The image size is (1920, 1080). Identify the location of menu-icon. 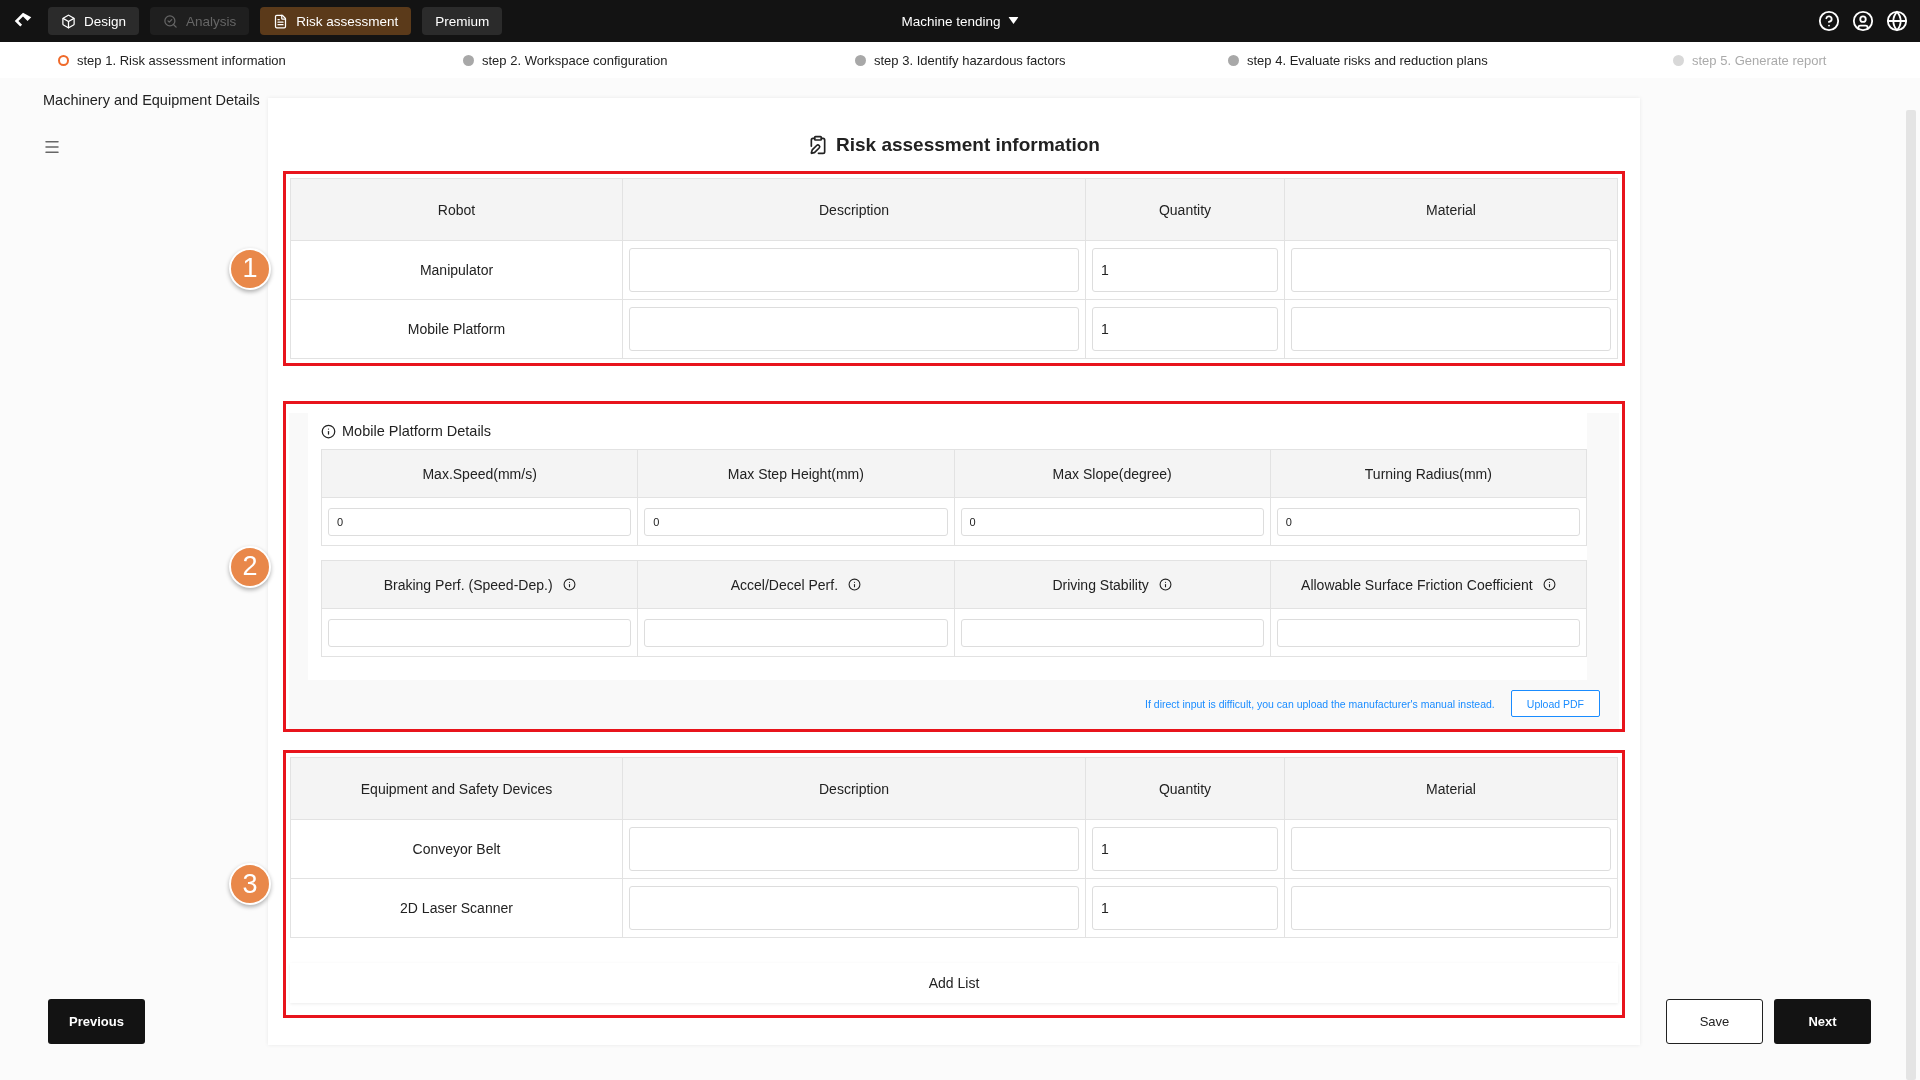
(52, 147).